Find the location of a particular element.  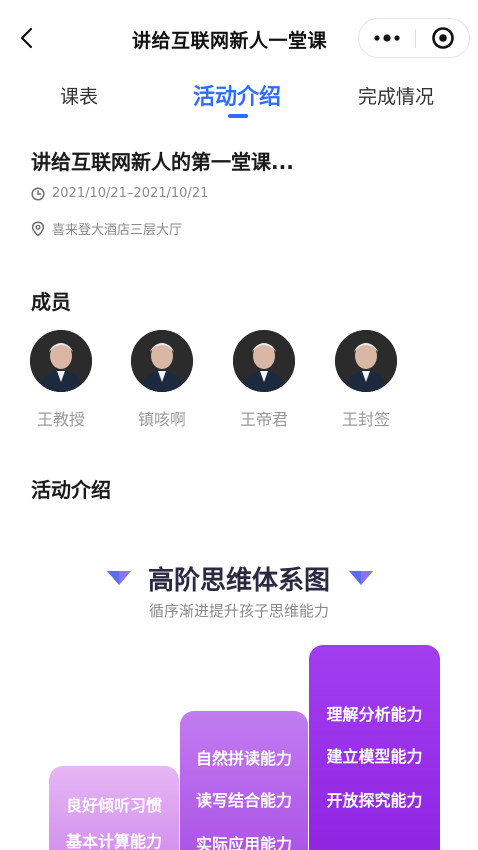

members-section-title: 成员 is located at coordinates (51, 300).